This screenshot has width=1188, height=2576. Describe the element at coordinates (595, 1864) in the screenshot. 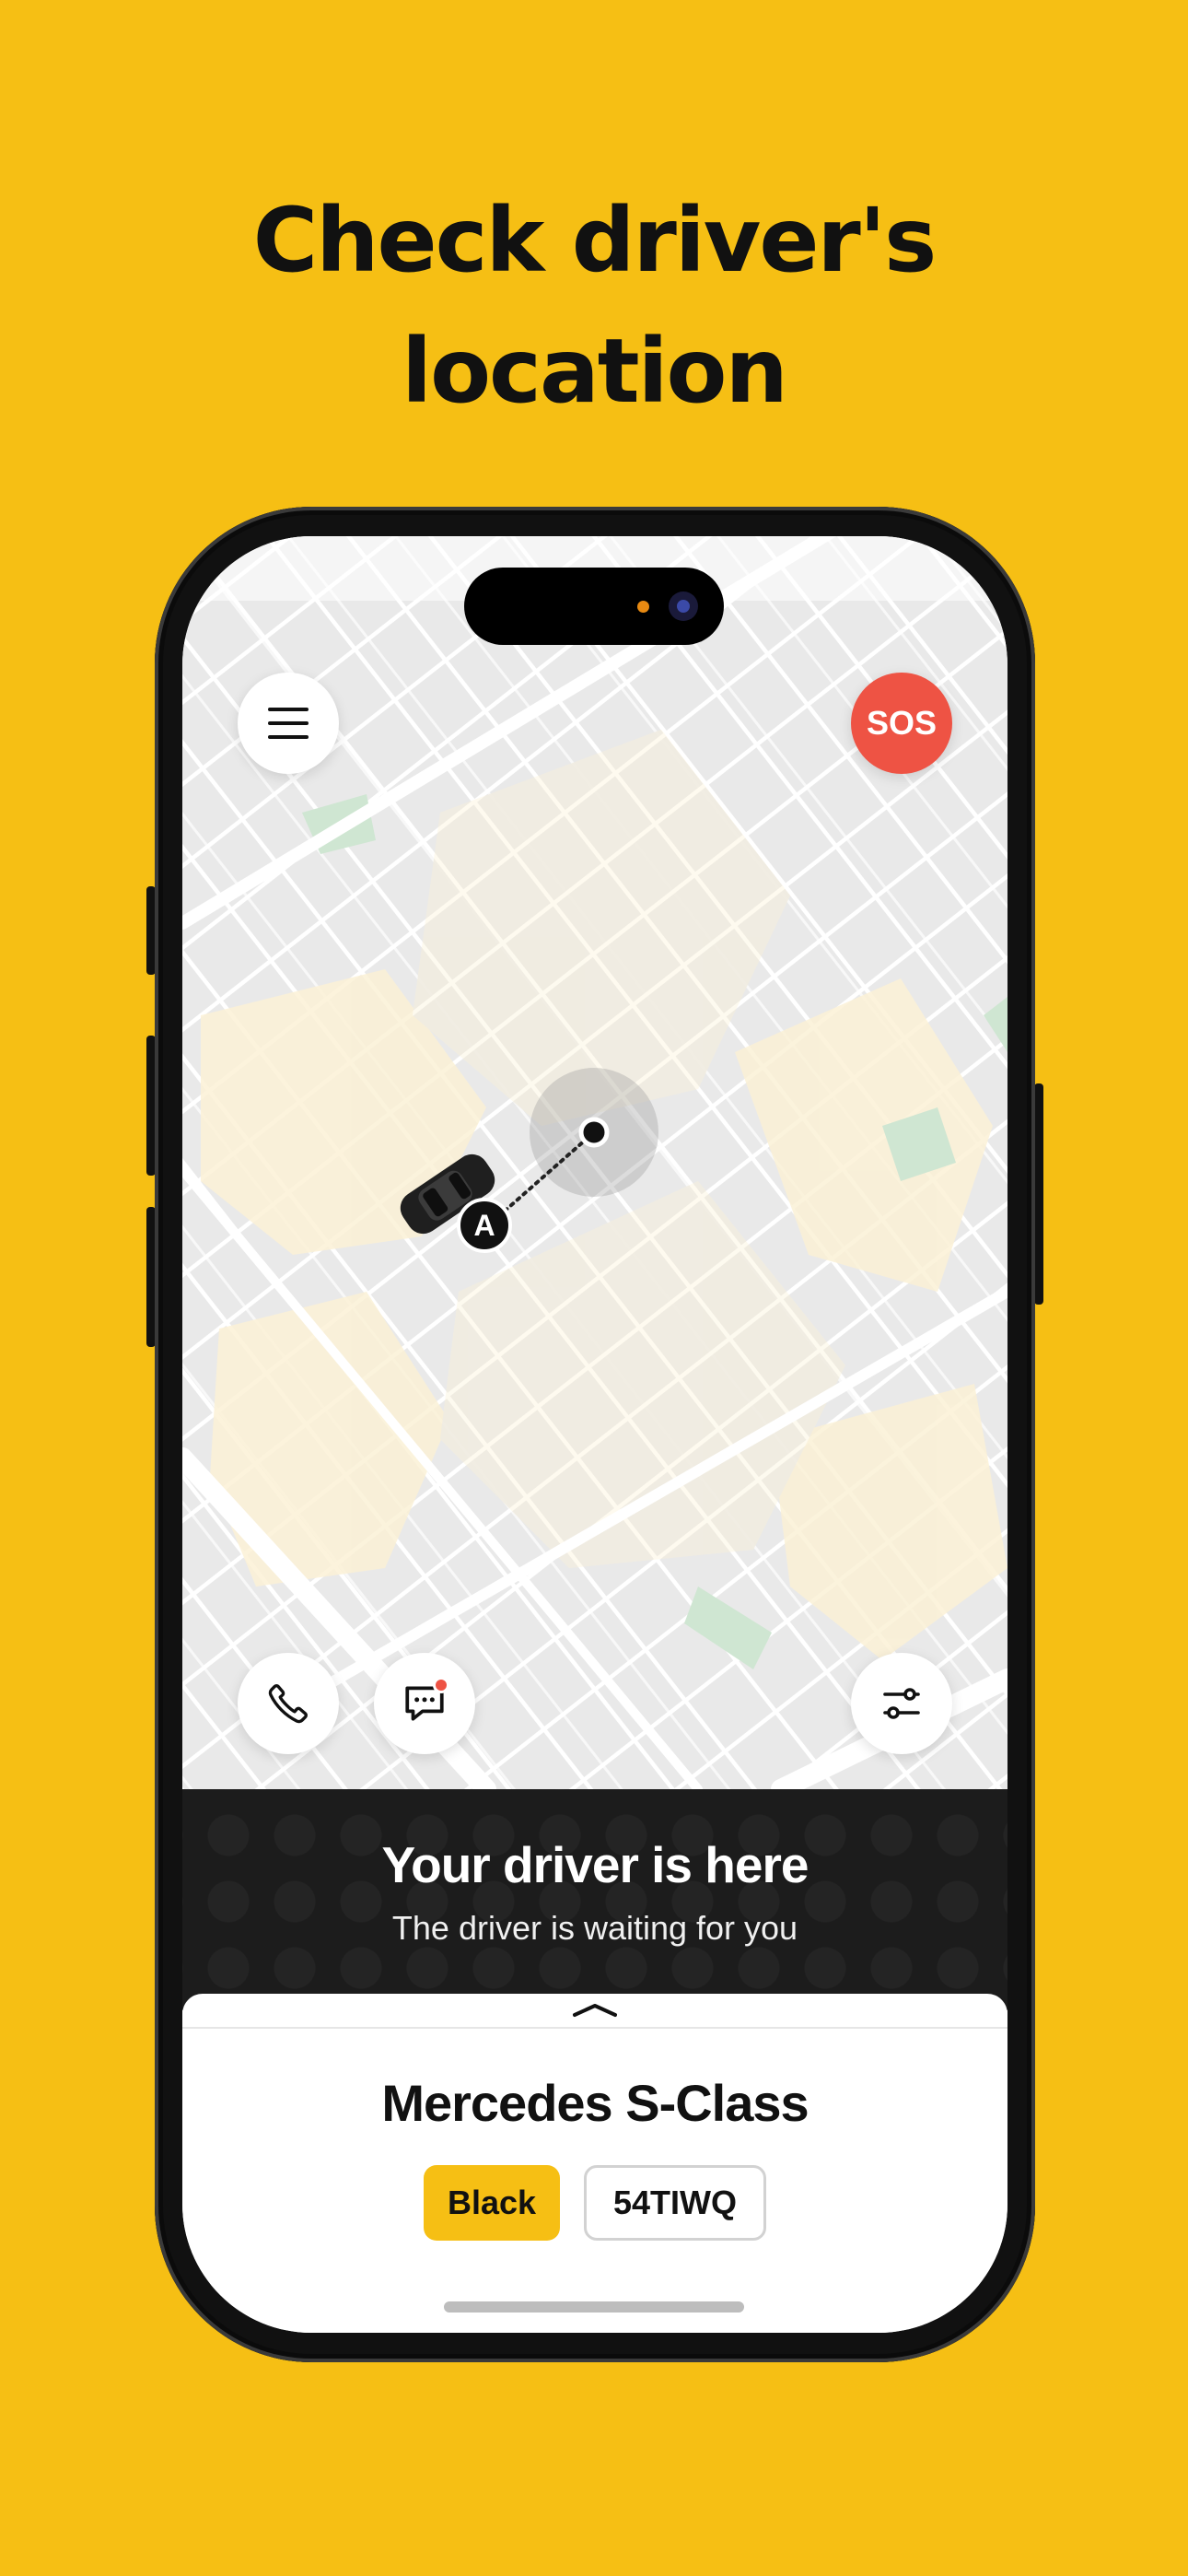

I see `status-title: Your driver is here` at that location.